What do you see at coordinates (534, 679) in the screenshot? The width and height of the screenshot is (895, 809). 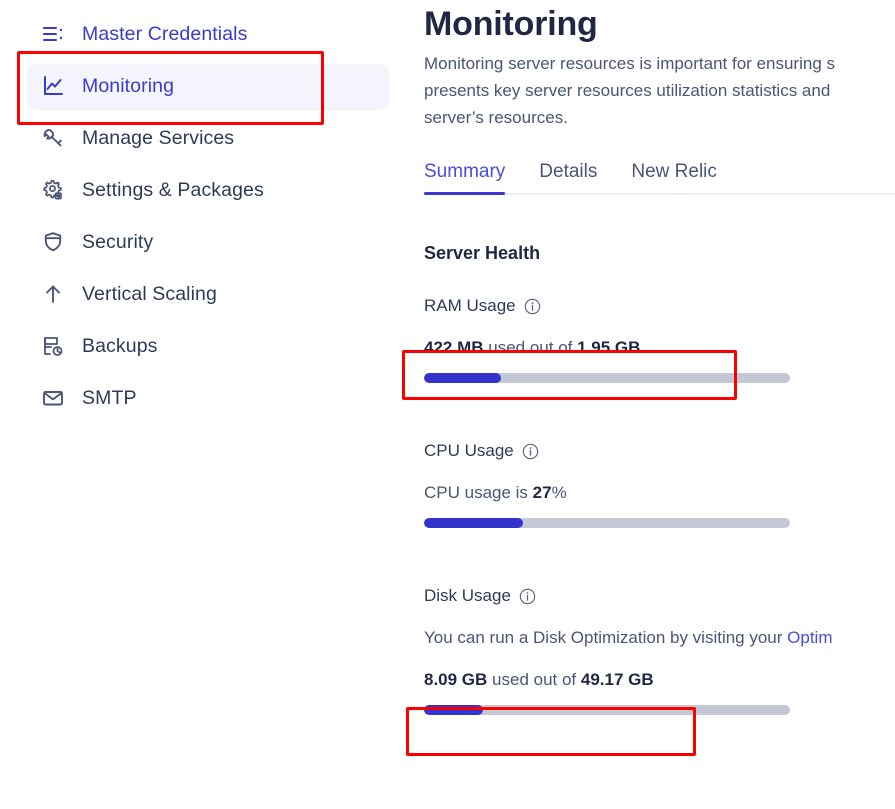 I see `metric-disk-middle: used out of` at bounding box center [534, 679].